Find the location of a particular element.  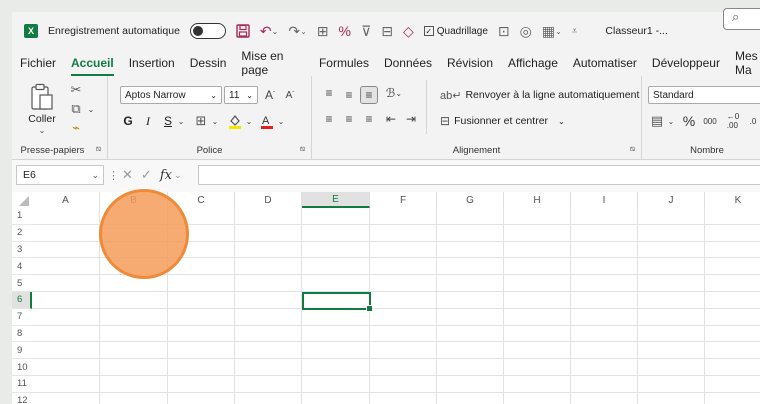

copy-dropdown-icon: ⌄ is located at coordinates (91, 109).